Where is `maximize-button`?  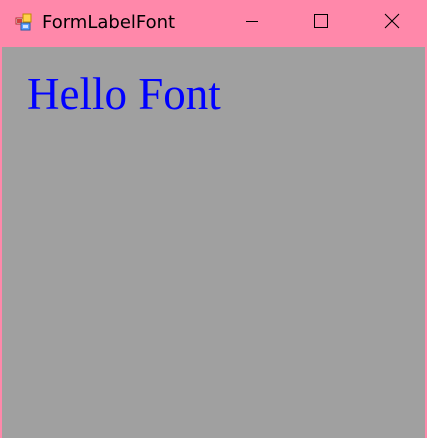 maximize-button is located at coordinates (321, 23).